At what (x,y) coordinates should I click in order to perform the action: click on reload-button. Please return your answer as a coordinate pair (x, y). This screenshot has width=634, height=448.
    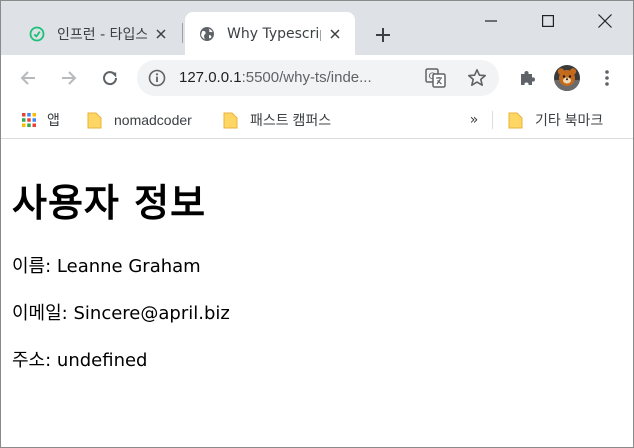
    Looking at the image, I should click on (110, 78).